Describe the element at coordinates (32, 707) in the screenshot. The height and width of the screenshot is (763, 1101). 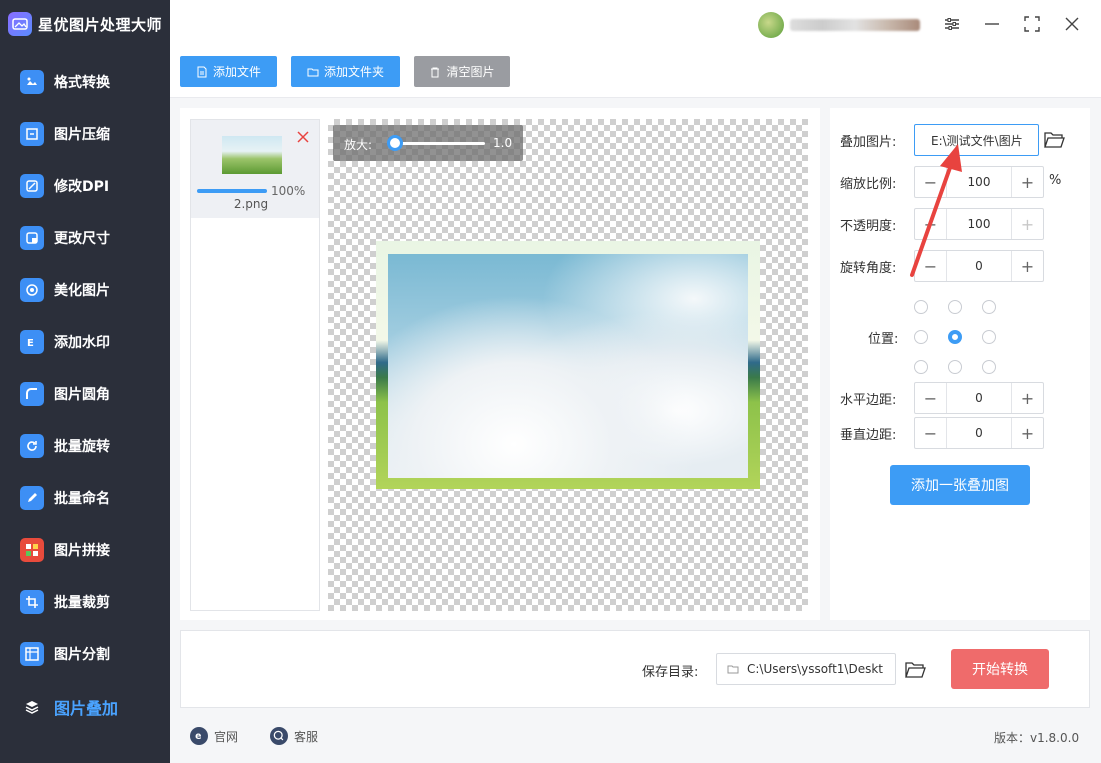
I see `layers-icon` at that location.